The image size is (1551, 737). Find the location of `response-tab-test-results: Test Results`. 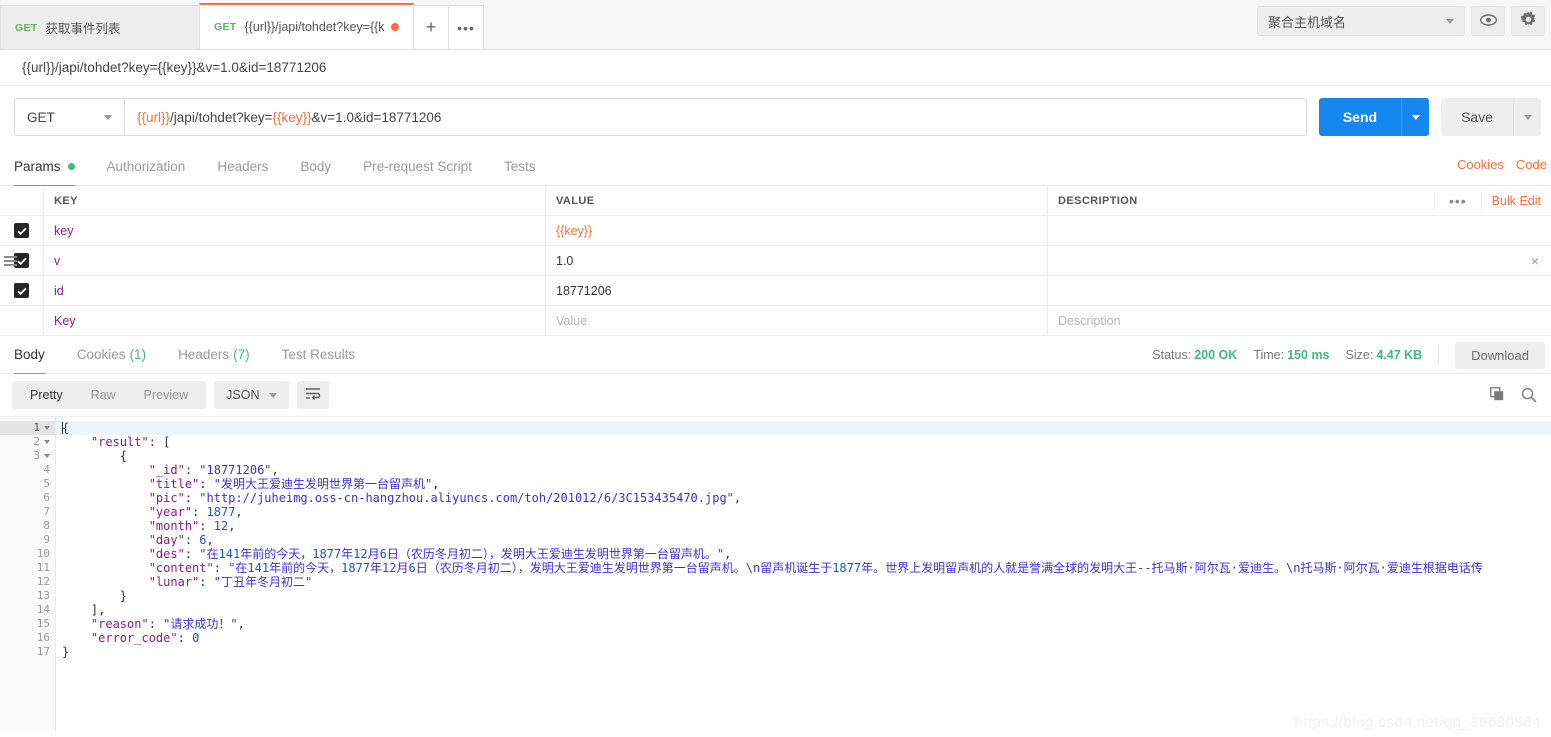

response-tab-test-results: Test Results is located at coordinates (319, 355).